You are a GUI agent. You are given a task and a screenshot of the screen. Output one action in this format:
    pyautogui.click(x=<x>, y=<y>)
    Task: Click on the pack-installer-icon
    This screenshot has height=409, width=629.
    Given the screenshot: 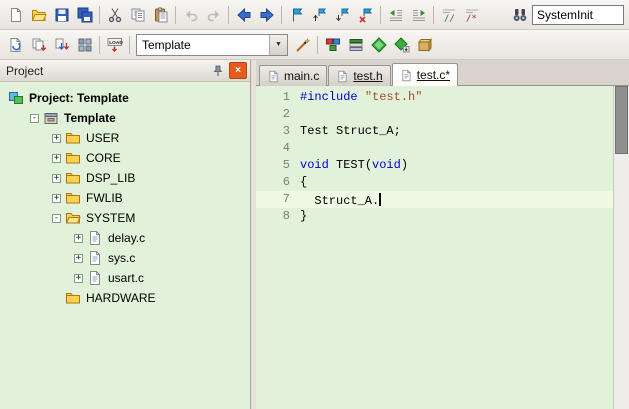 What is the action you would take?
    pyautogui.click(x=401, y=44)
    